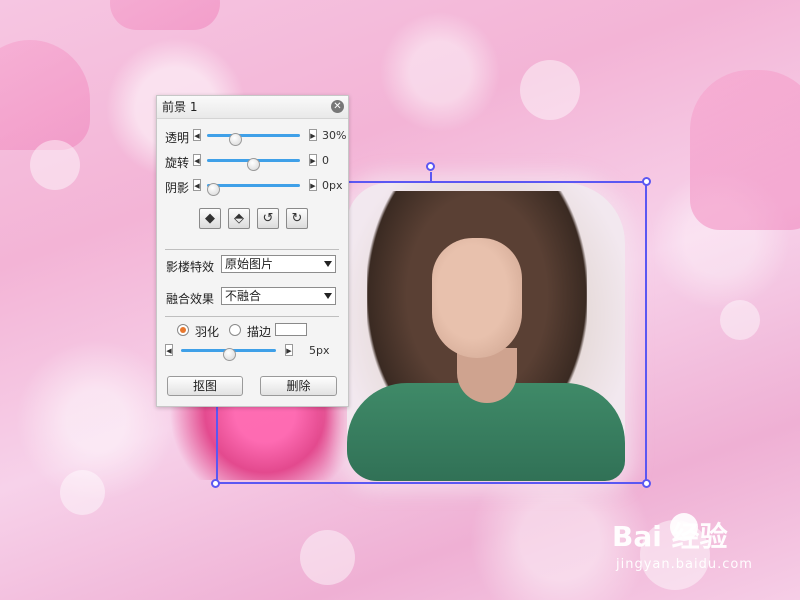 This screenshot has height=600, width=800. Describe the element at coordinates (646, 181) in the screenshot. I see `resize-handle-top-right` at that location.